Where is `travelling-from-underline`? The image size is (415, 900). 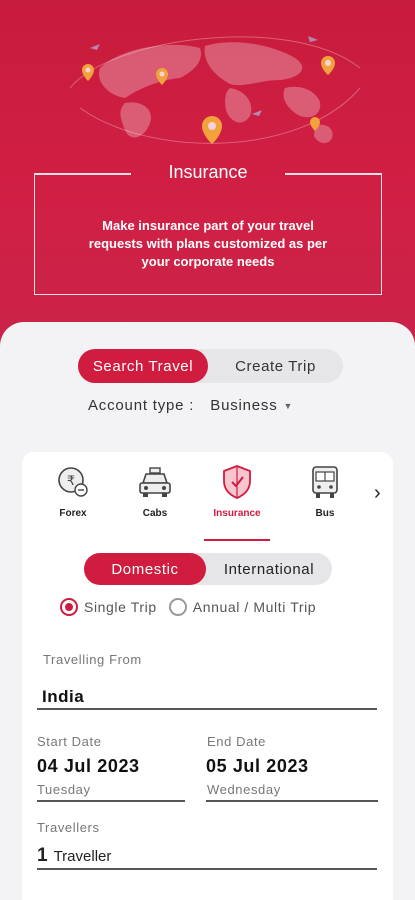 travelling-from-underline is located at coordinates (207, 709).